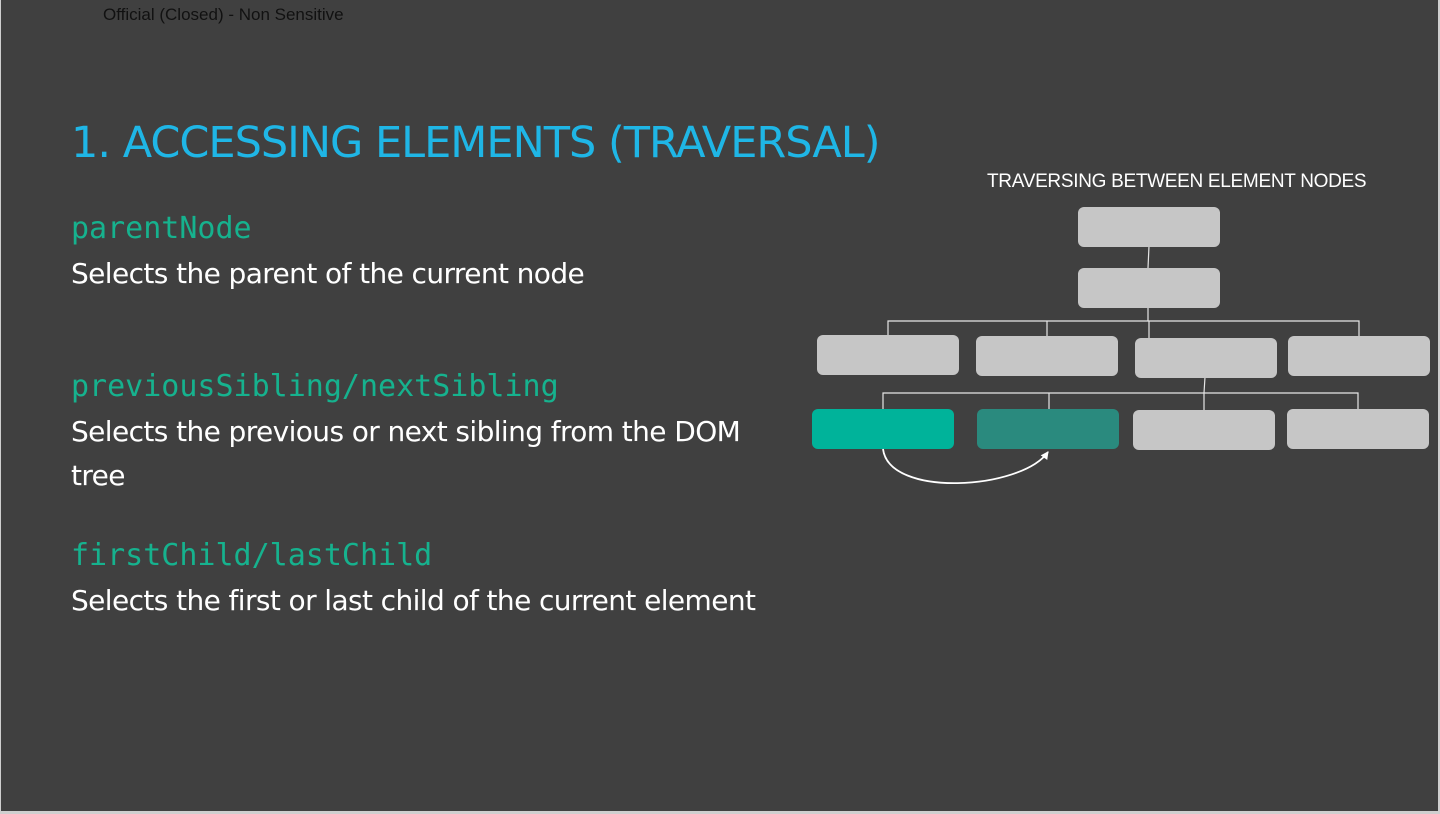 Image resolution: width=1440 pixels, height=814 pixels. What do you see at coordinates (883, 429) in the screenshot?
I see `tree-node-current` at bounding box center [883, 429].